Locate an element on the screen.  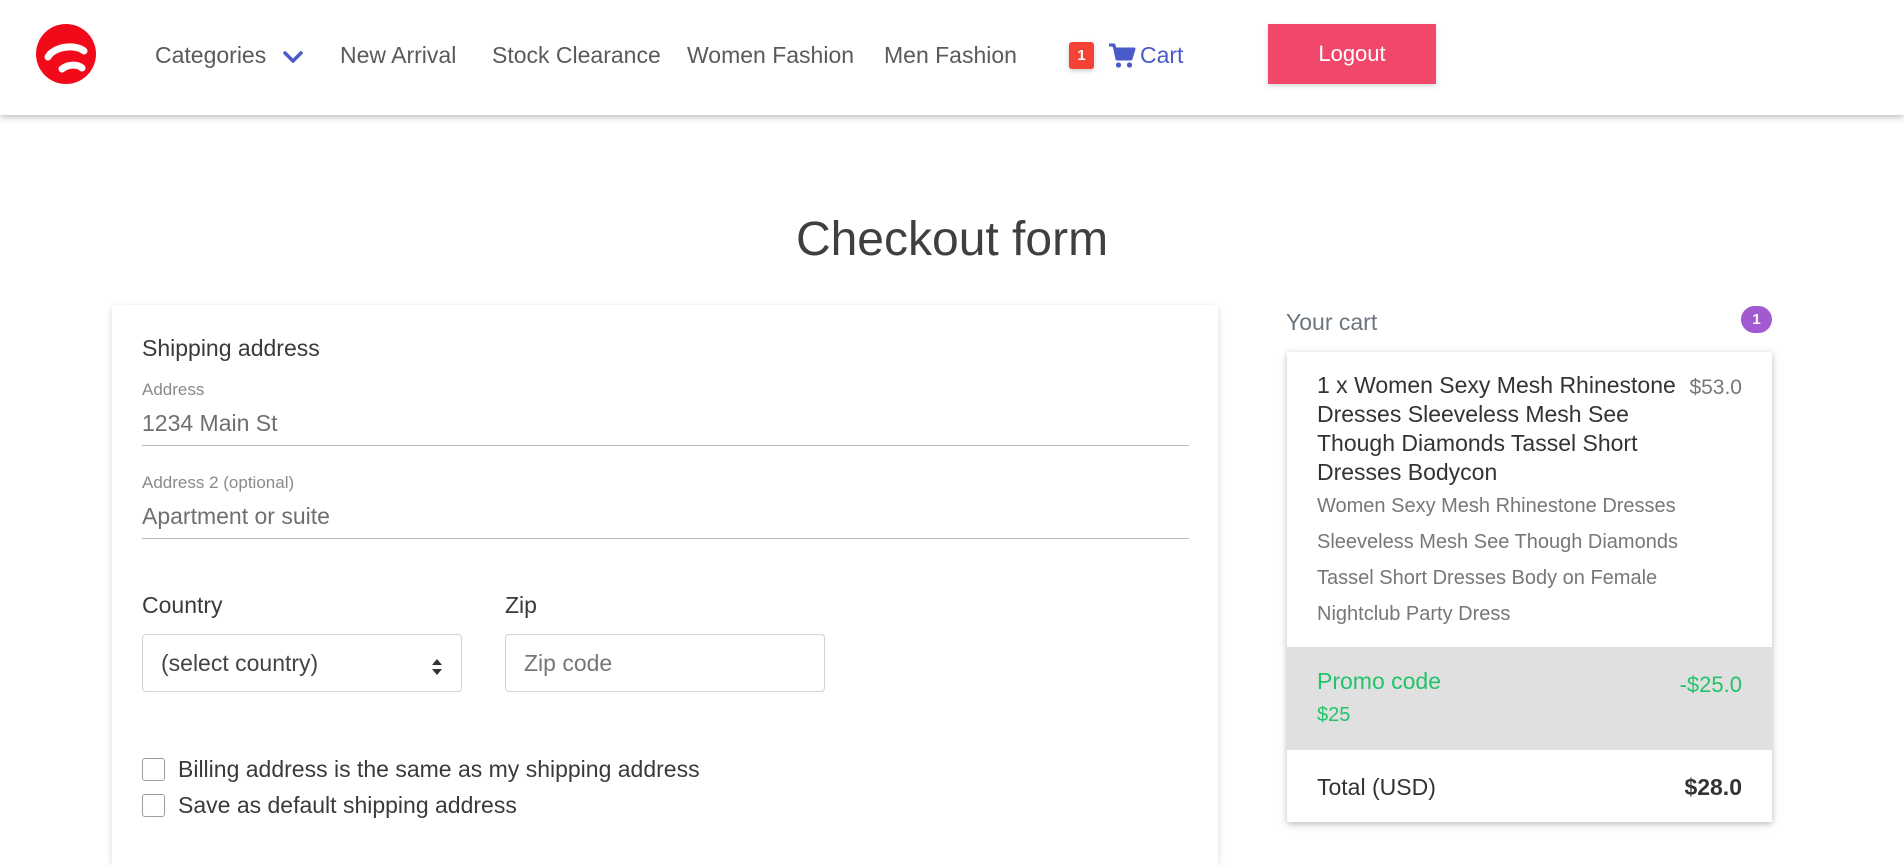
nav-categories-label: Categories is located at coordinates (211, 55).